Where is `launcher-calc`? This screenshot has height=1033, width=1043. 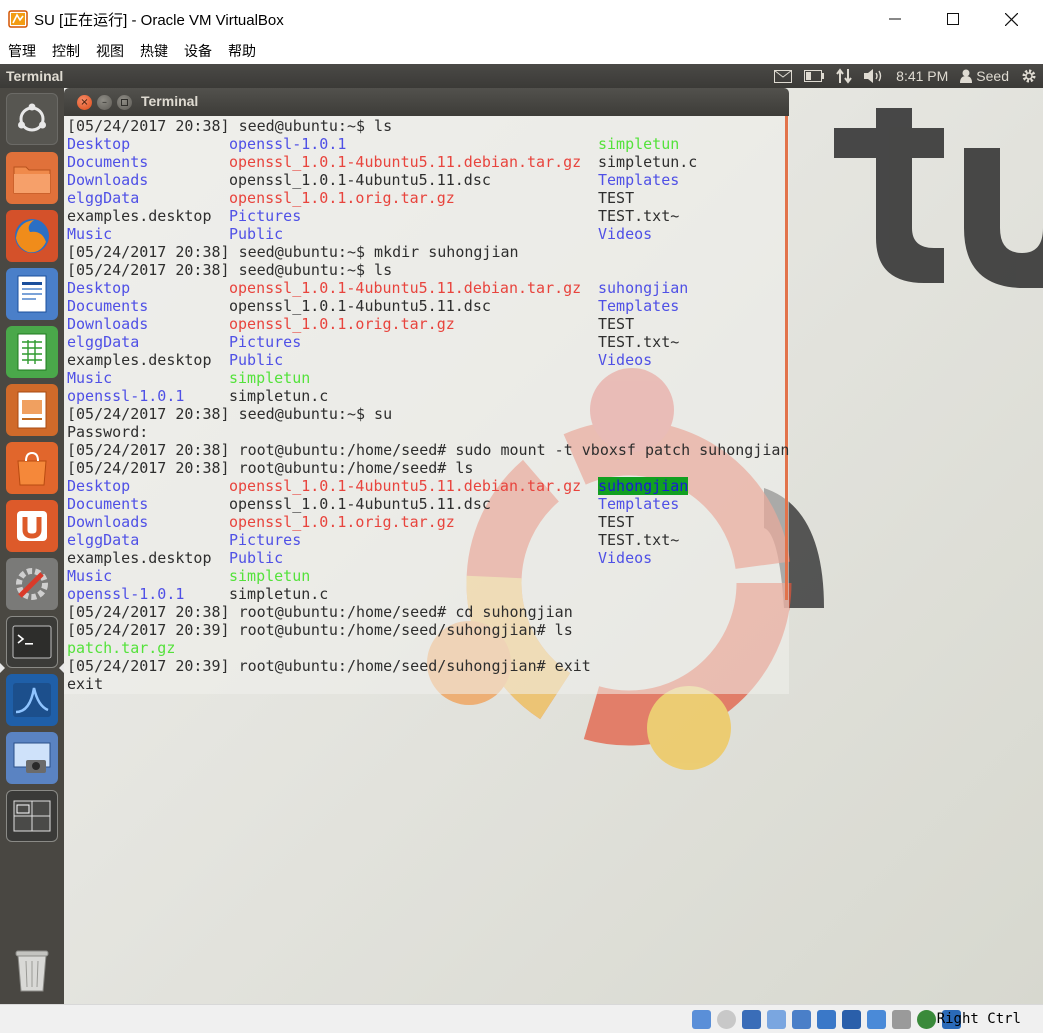 launcher-calc is located at coordinates (32, 352).